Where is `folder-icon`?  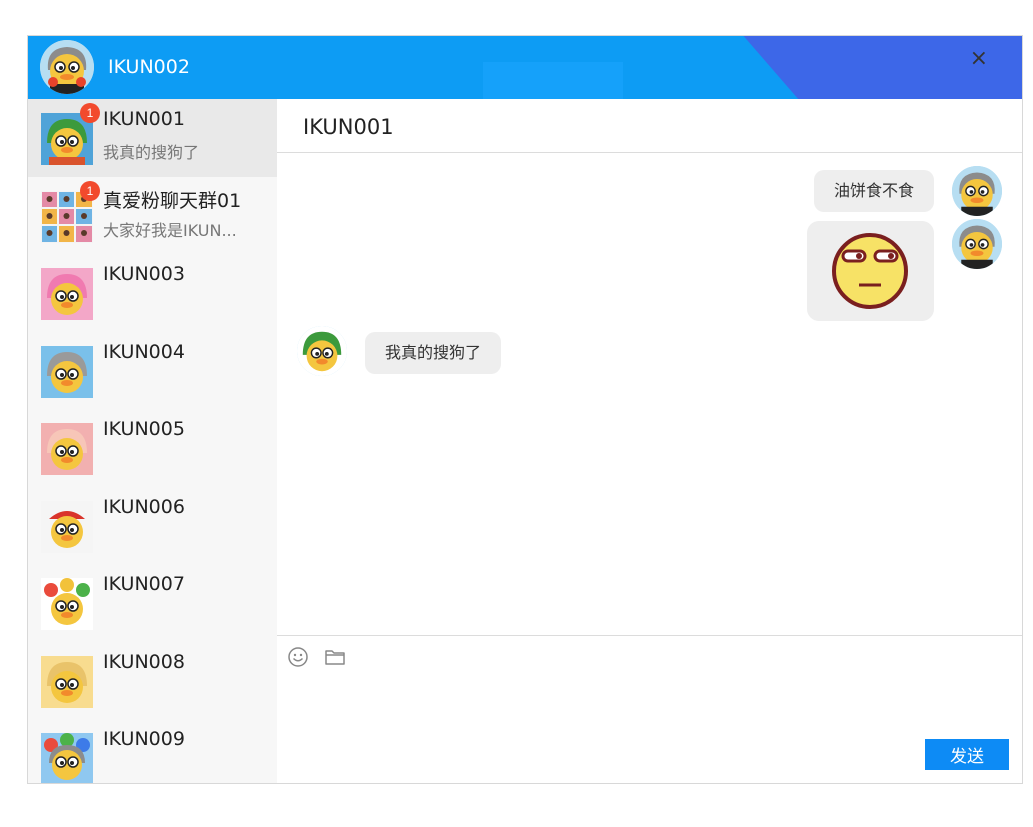 folder-icon is located at coordinates (335, 659).